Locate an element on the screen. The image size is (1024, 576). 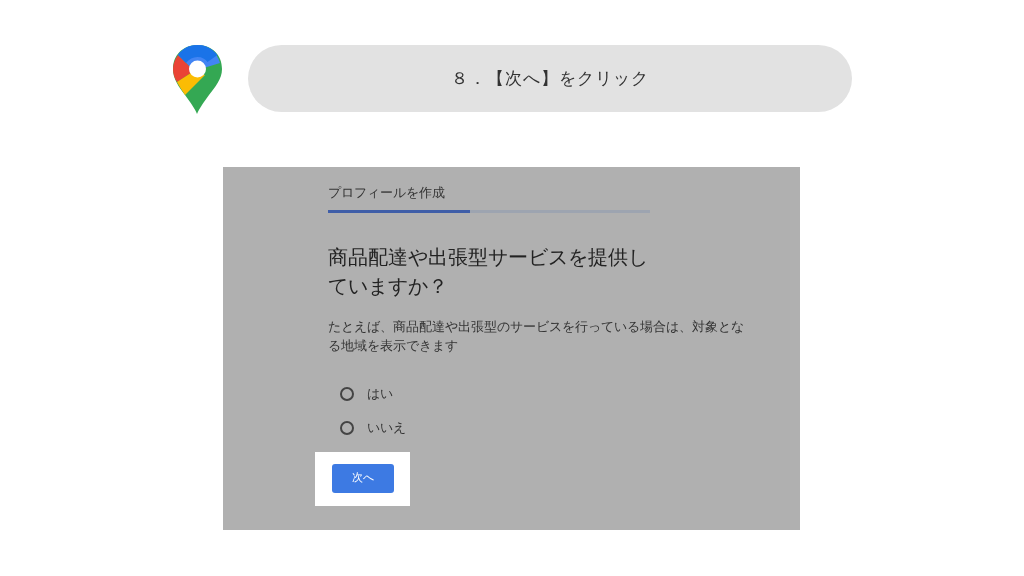
description-text: たとえば、商品配達や出張型のサービスを行っている場合は、対象となる地域を表示できます is located at coordinates (536, 336).